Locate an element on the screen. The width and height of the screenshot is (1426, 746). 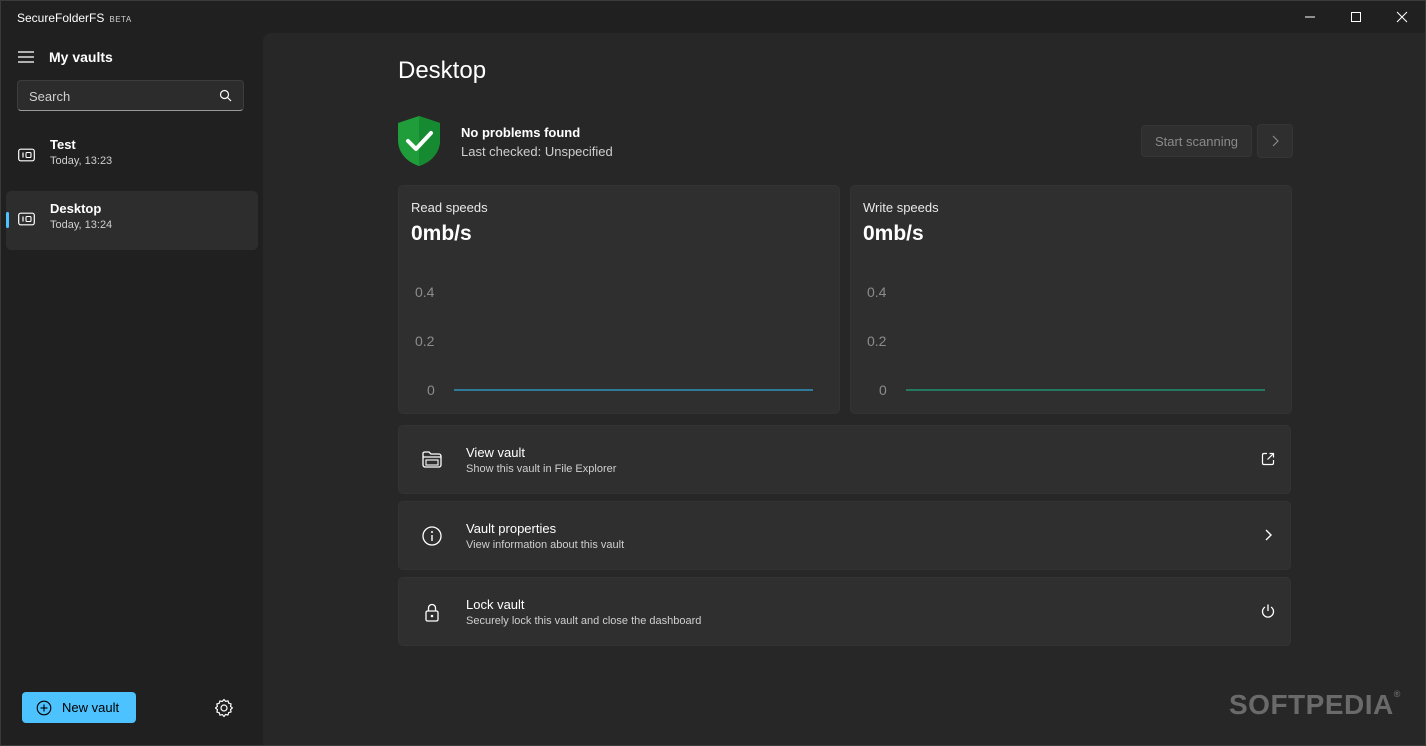
minimize-button is located at coordinates (1310, 17).